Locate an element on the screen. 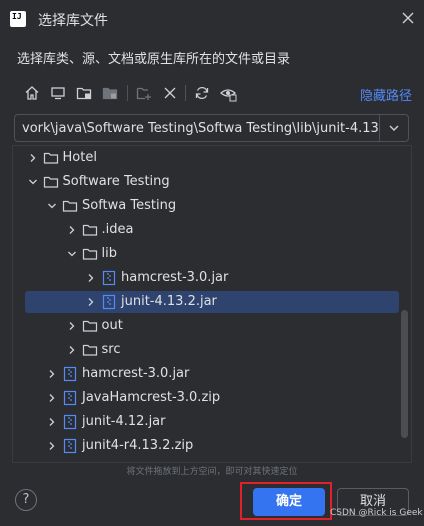  hide-path-link: 隐藏路径 is located at coordinates (386, 94).